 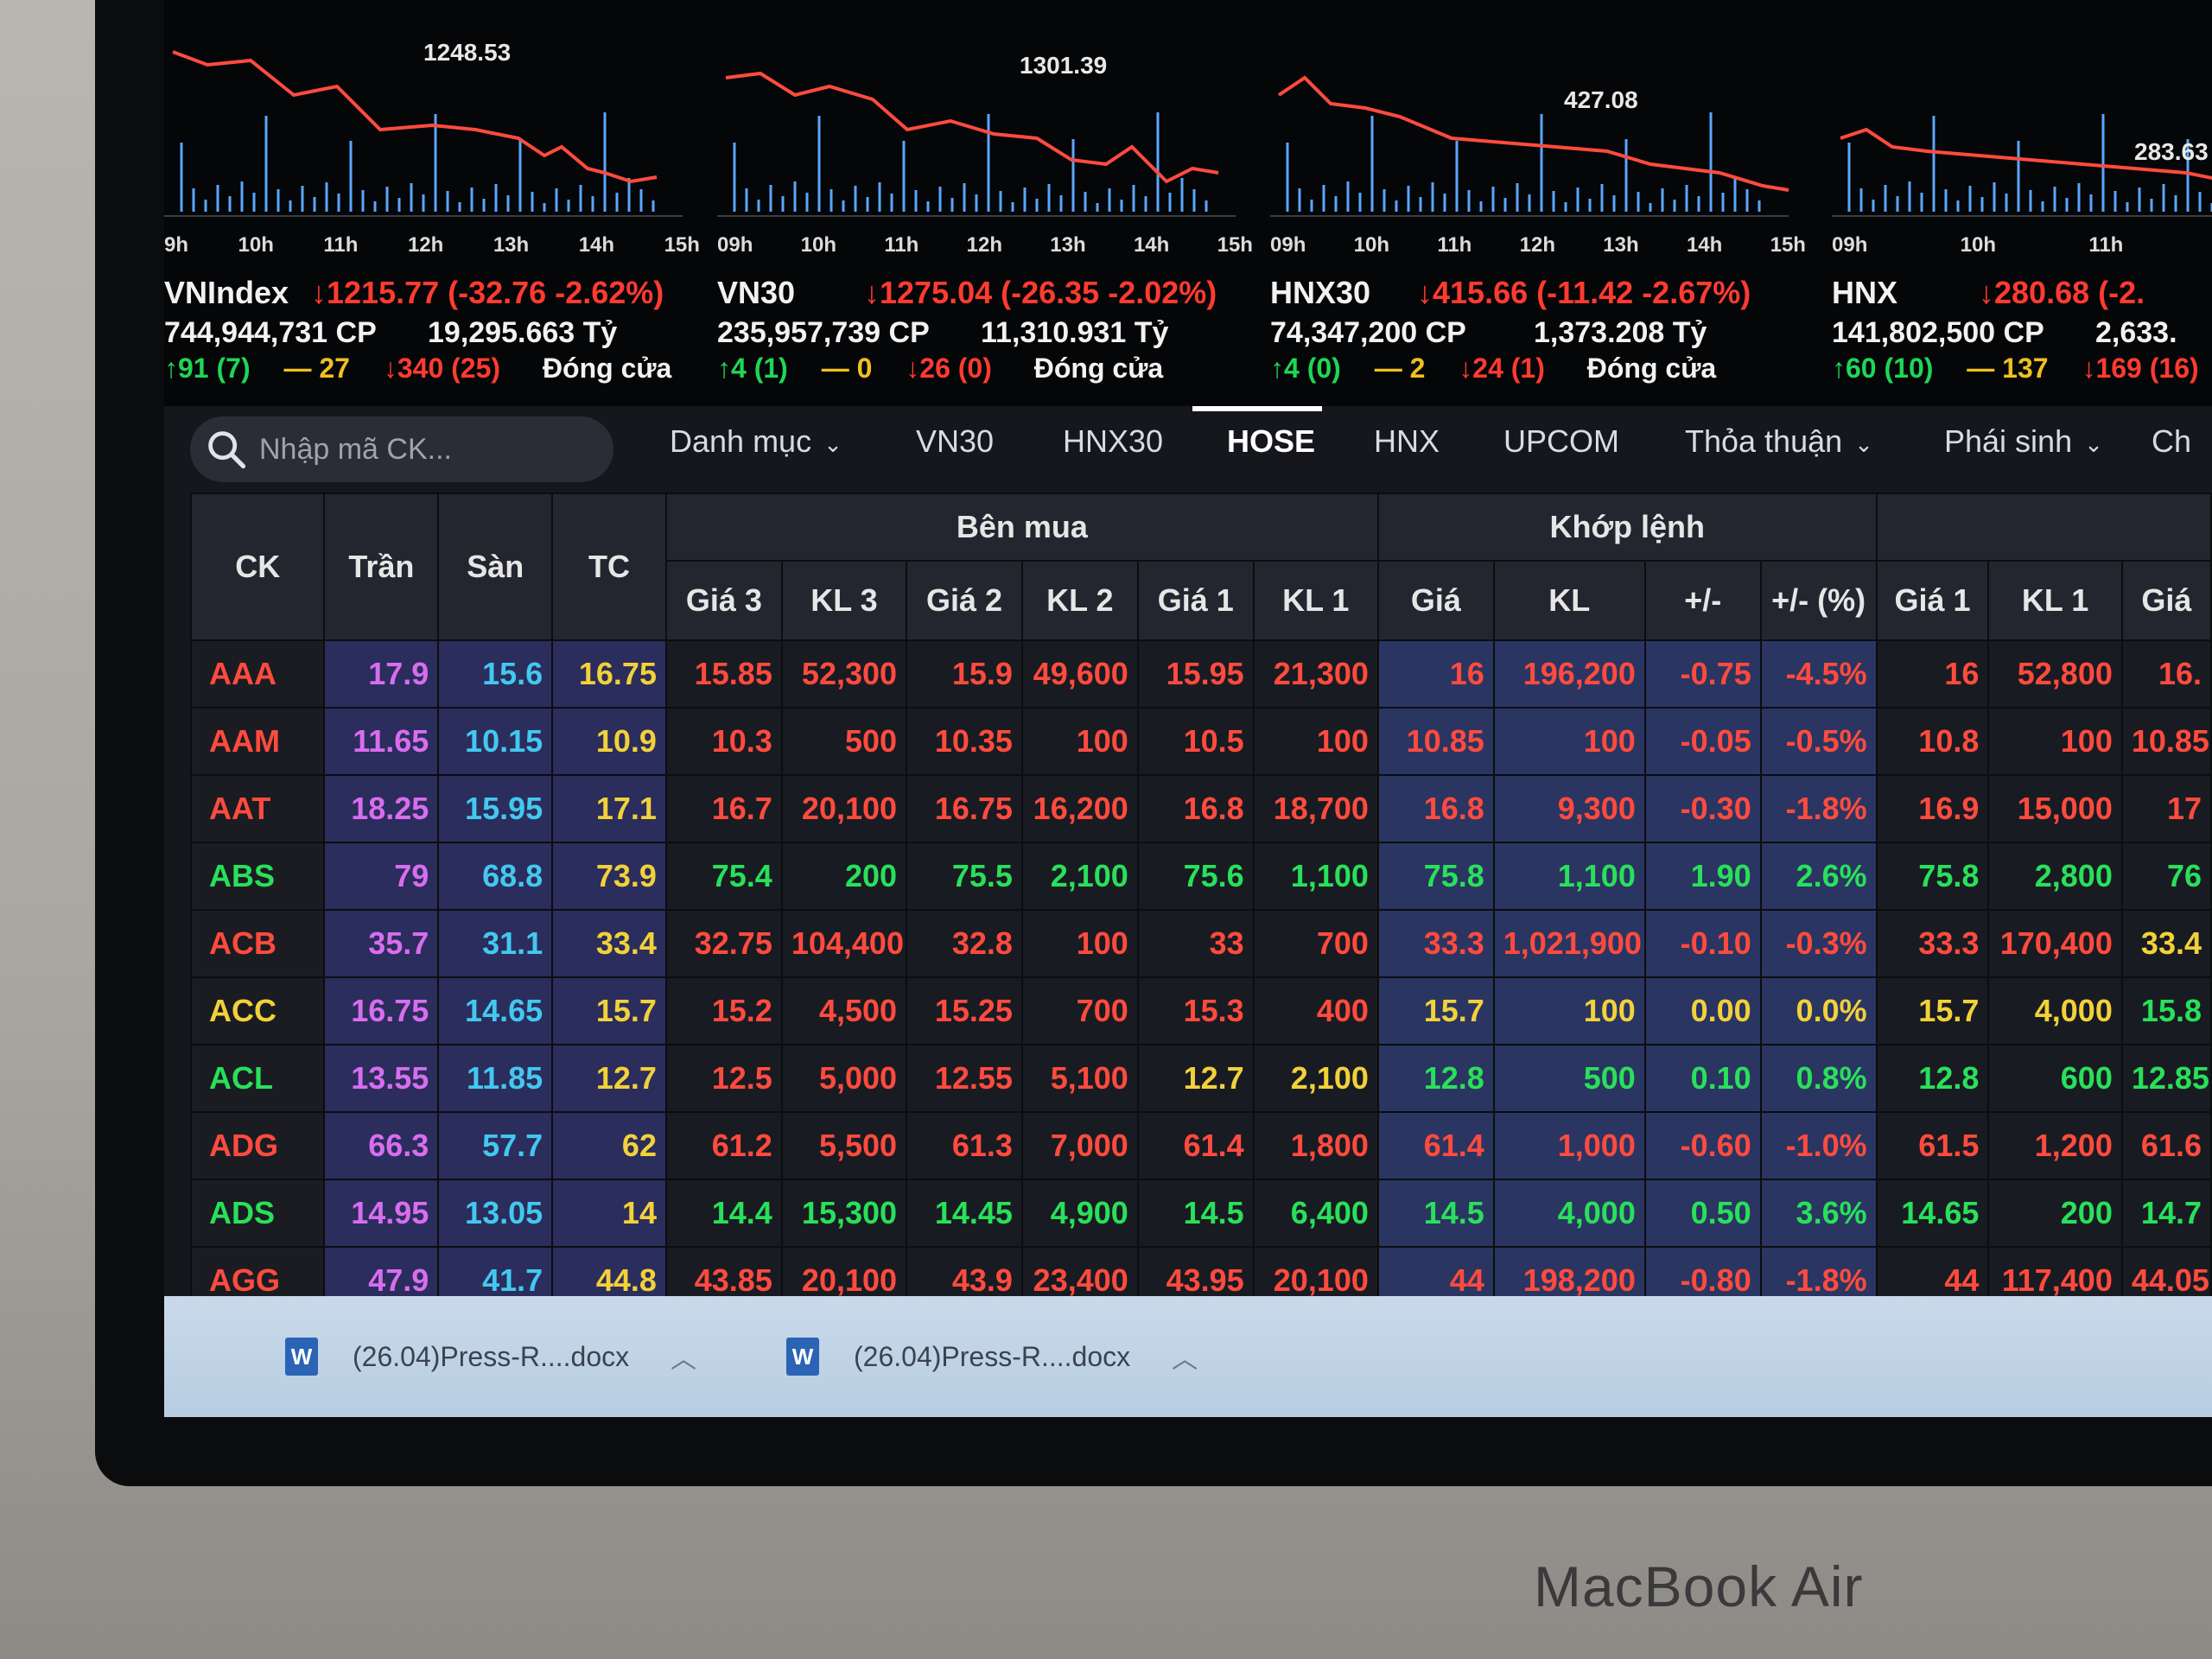 What do you see at coordinates (2166, 1213) in the screenshot?
I see `sell-price-2: 14.7` at bounding box center [2166, 1213].